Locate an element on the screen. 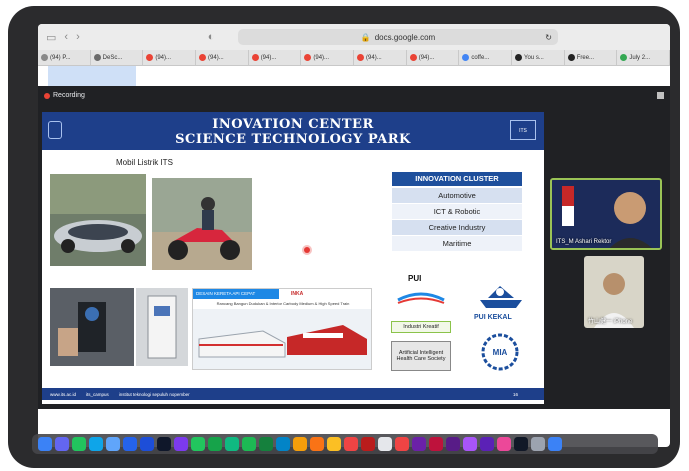 The image size is (689, 471). electric-car-image is located at coordinates (98, 220).